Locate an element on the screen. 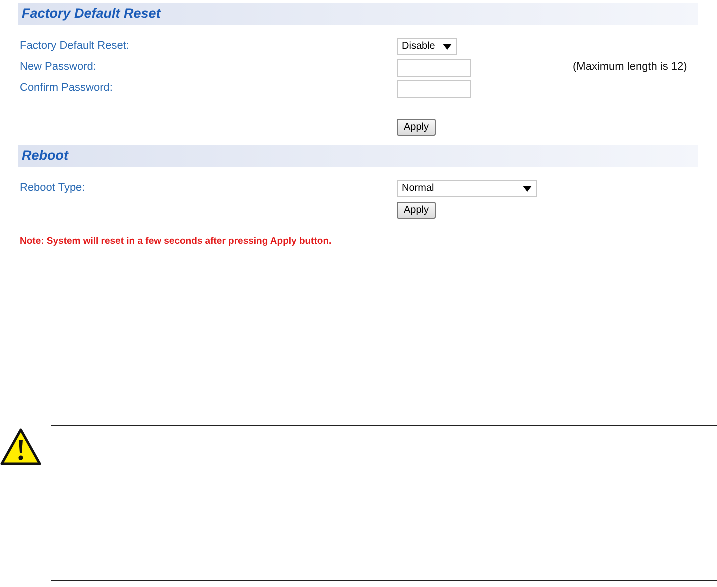  section-title: Reboot is located at coordinates (45, 155).